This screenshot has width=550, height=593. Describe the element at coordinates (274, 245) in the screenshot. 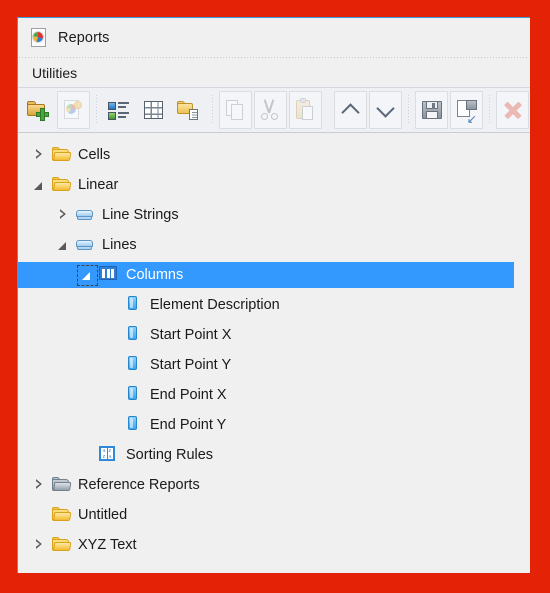

I see `tree-node-lines: Lines` at that location.